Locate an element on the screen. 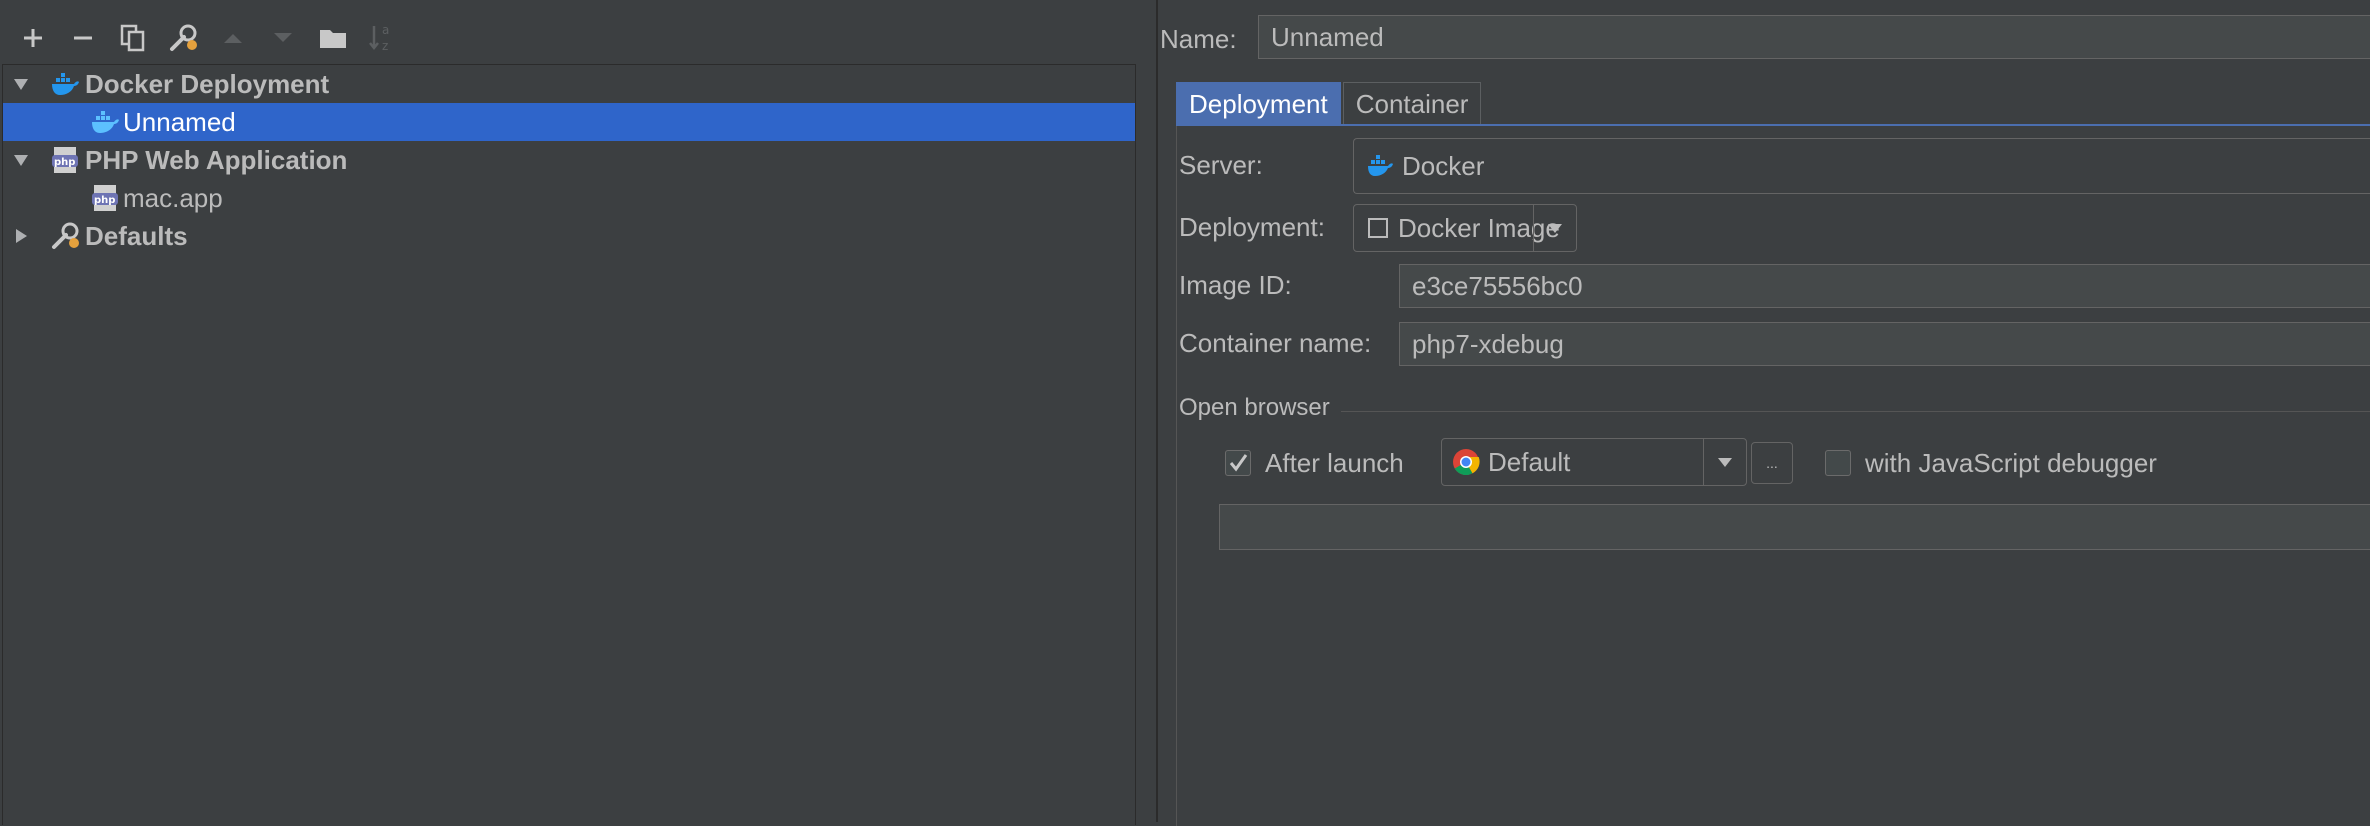 The image size is (2370, 826). tree-group-label: Defaults is located at coordinates (136, 235).